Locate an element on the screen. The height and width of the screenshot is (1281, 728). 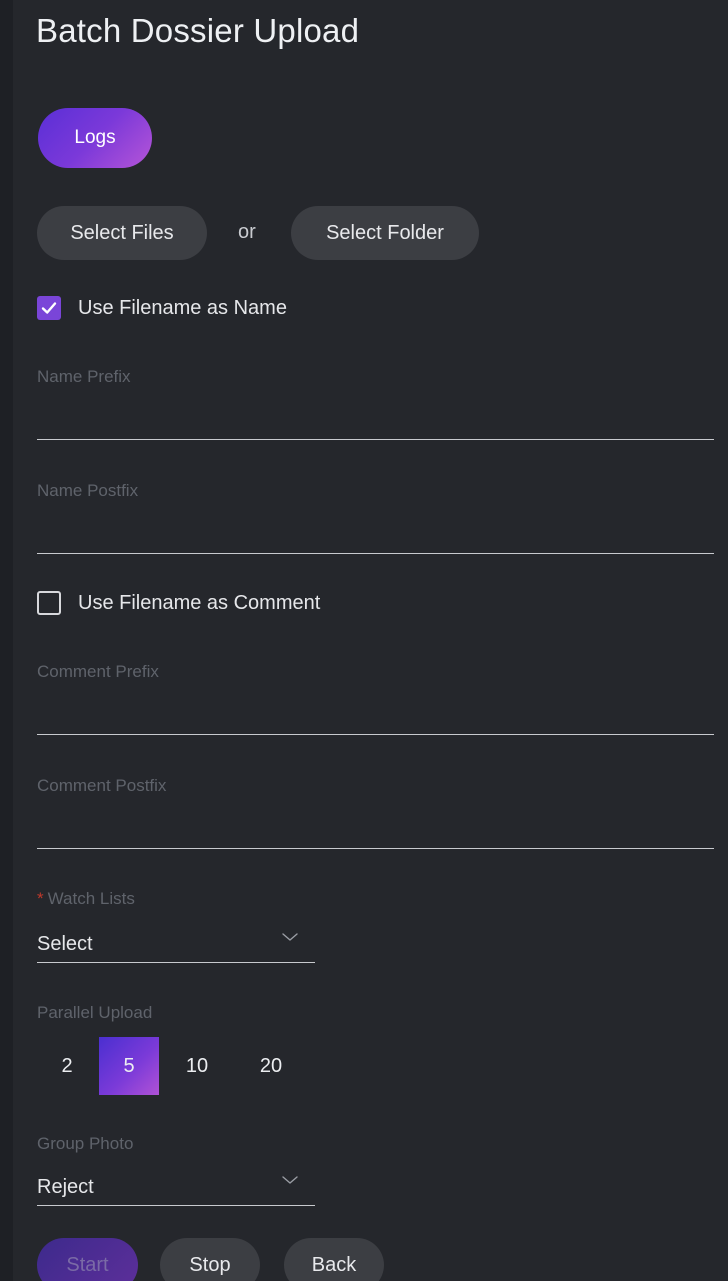
or-separator: or is located at coordinates (247, 232).